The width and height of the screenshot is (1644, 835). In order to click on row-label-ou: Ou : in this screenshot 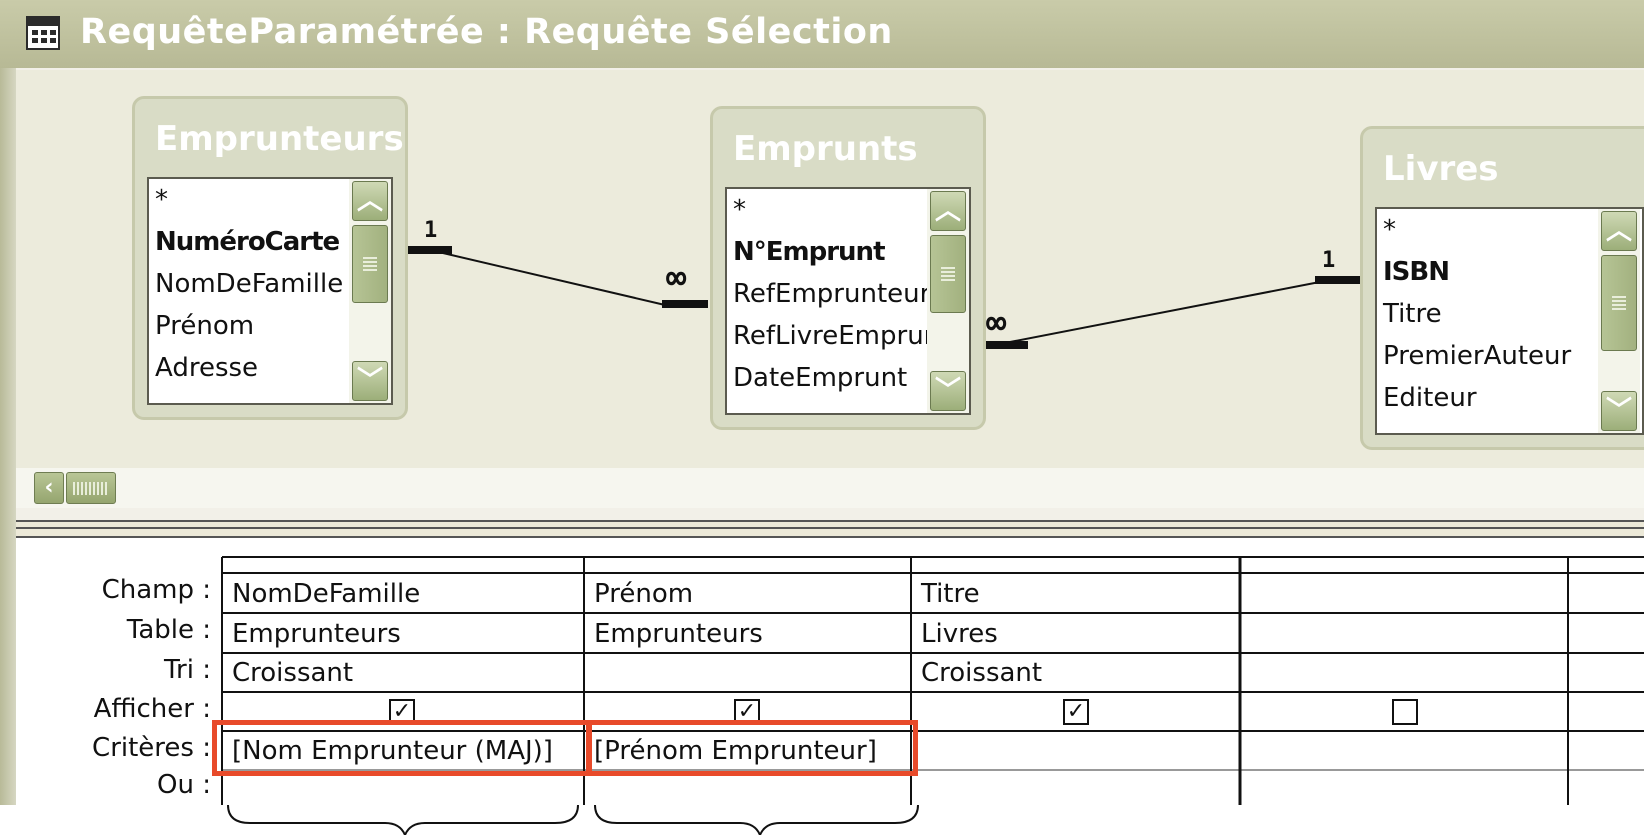, I will do `click(184, 785)`.